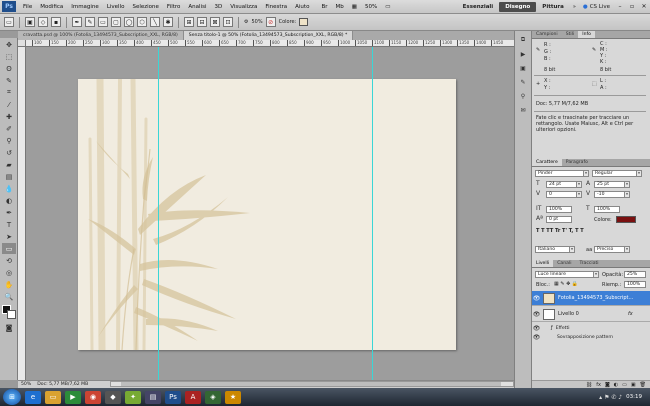  Describe the element at coordinates (228, 22) in the screenshot. I see `exclude-shape-icon: ⊡` at that location.